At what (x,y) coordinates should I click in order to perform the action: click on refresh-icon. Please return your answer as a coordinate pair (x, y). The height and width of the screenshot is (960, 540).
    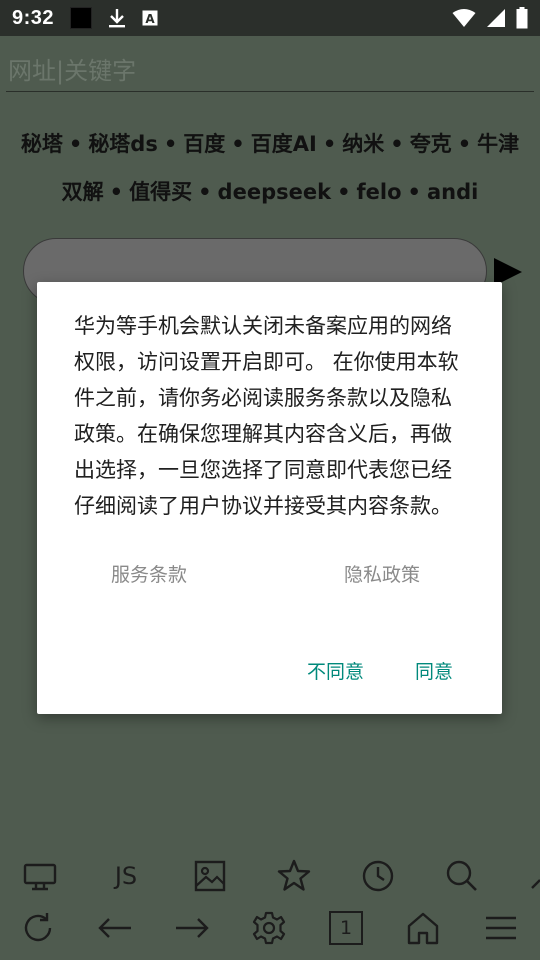
    Looking at the image, I should click on (38, 927).